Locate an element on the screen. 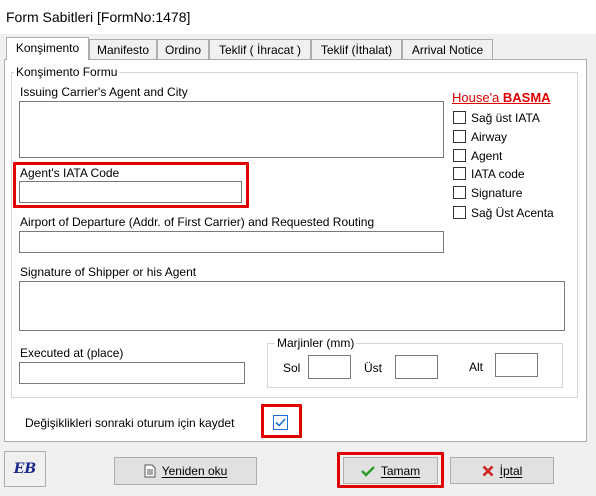  checkbox-iata-code-label: IATA code is located at coordinates (498, 174).